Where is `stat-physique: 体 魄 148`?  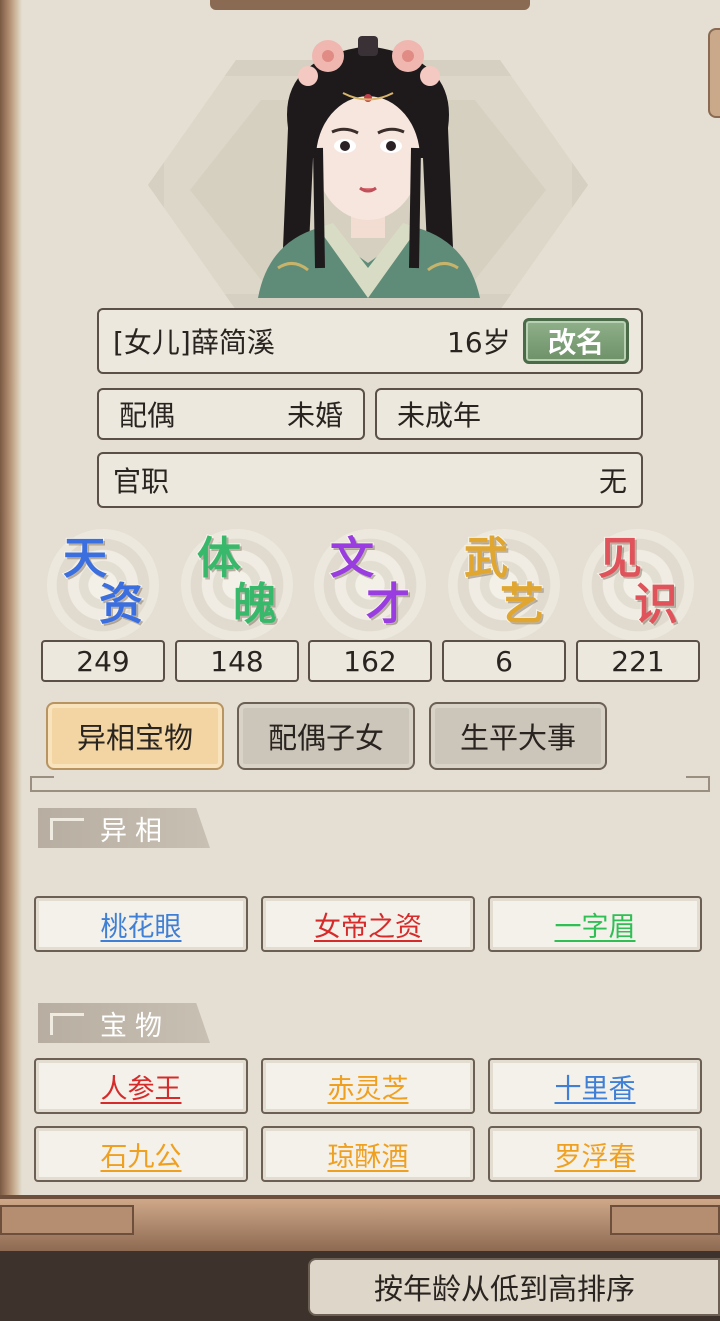 stat-physique: 体 魄 148 is located at coordinates (237, 605).